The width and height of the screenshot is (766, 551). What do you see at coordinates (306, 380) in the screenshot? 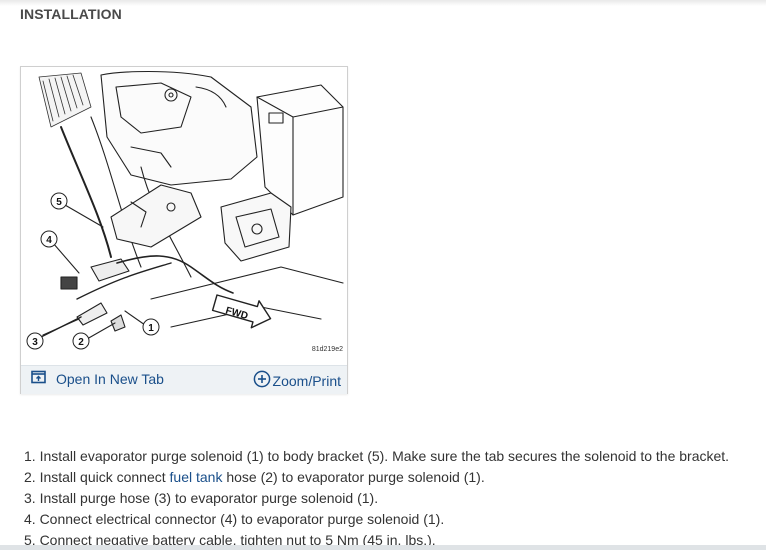
I see `zoom-print-label: Zoom/Print` at bounding box center [306, 380].